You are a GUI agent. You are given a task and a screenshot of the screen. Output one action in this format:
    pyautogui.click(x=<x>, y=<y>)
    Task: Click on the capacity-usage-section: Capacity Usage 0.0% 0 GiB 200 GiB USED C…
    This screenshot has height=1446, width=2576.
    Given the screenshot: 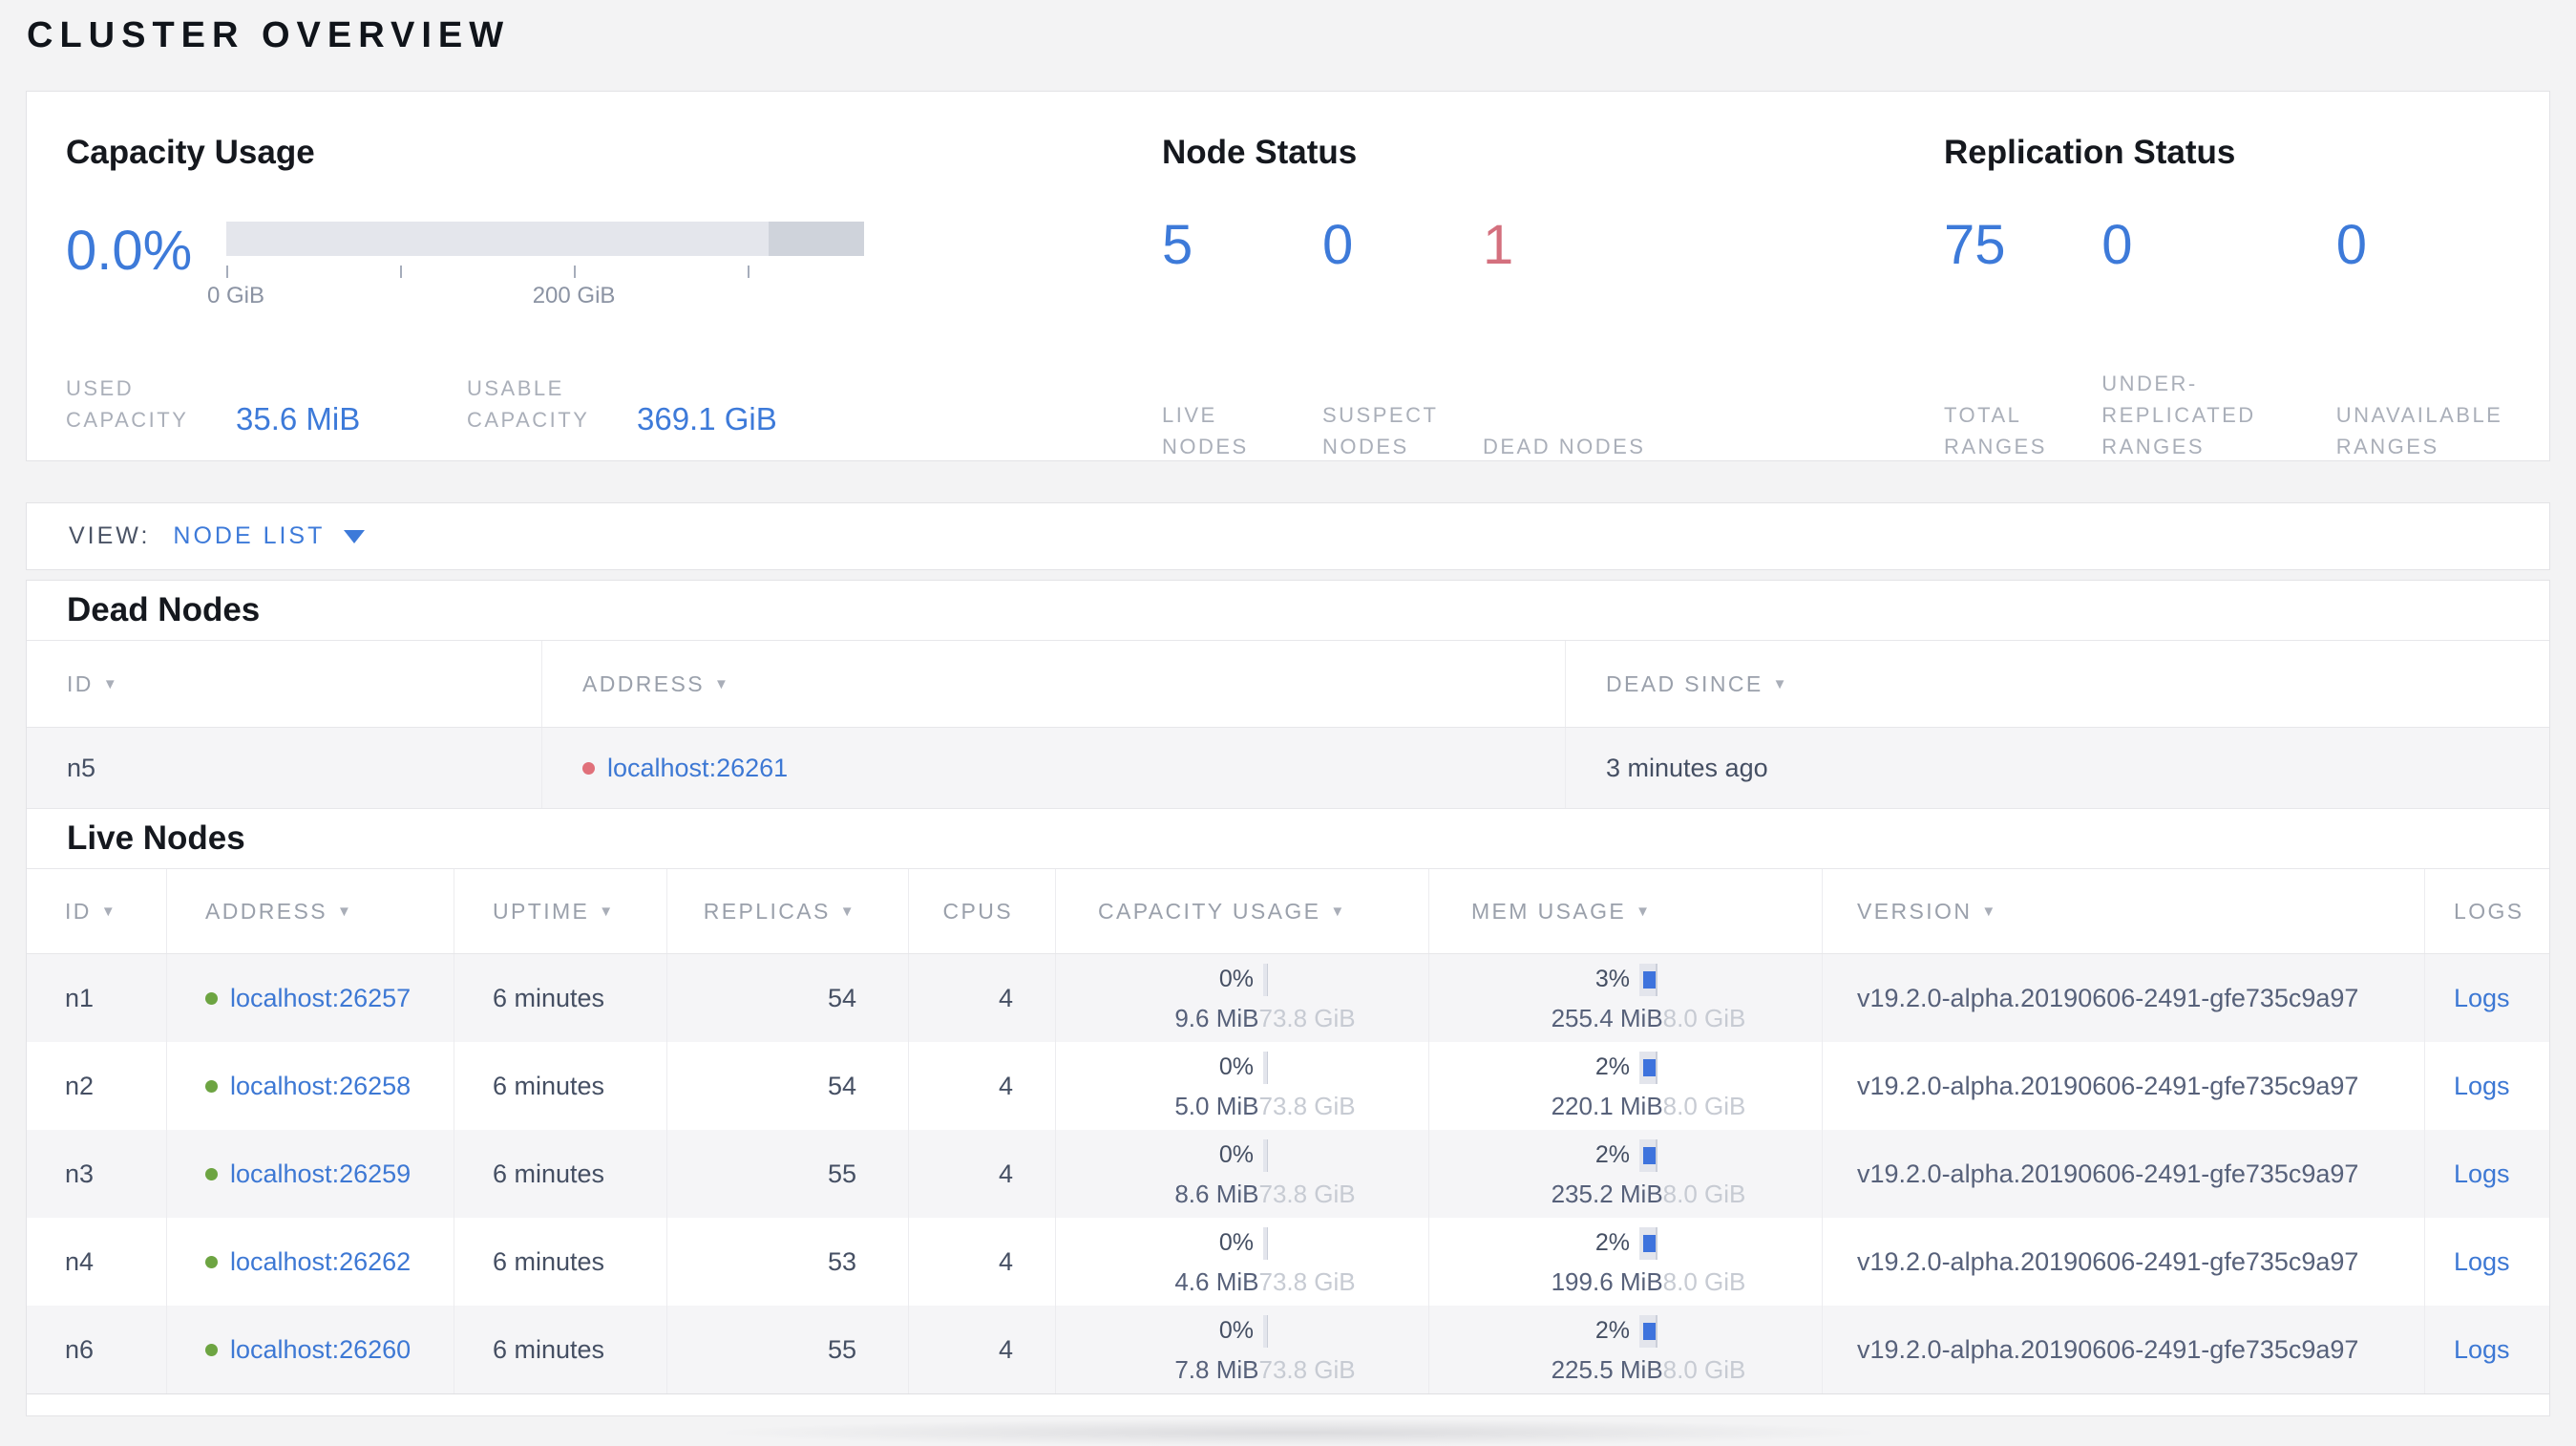 What is the action you would take?
    pyautogui.click(x=614, y=297)
    